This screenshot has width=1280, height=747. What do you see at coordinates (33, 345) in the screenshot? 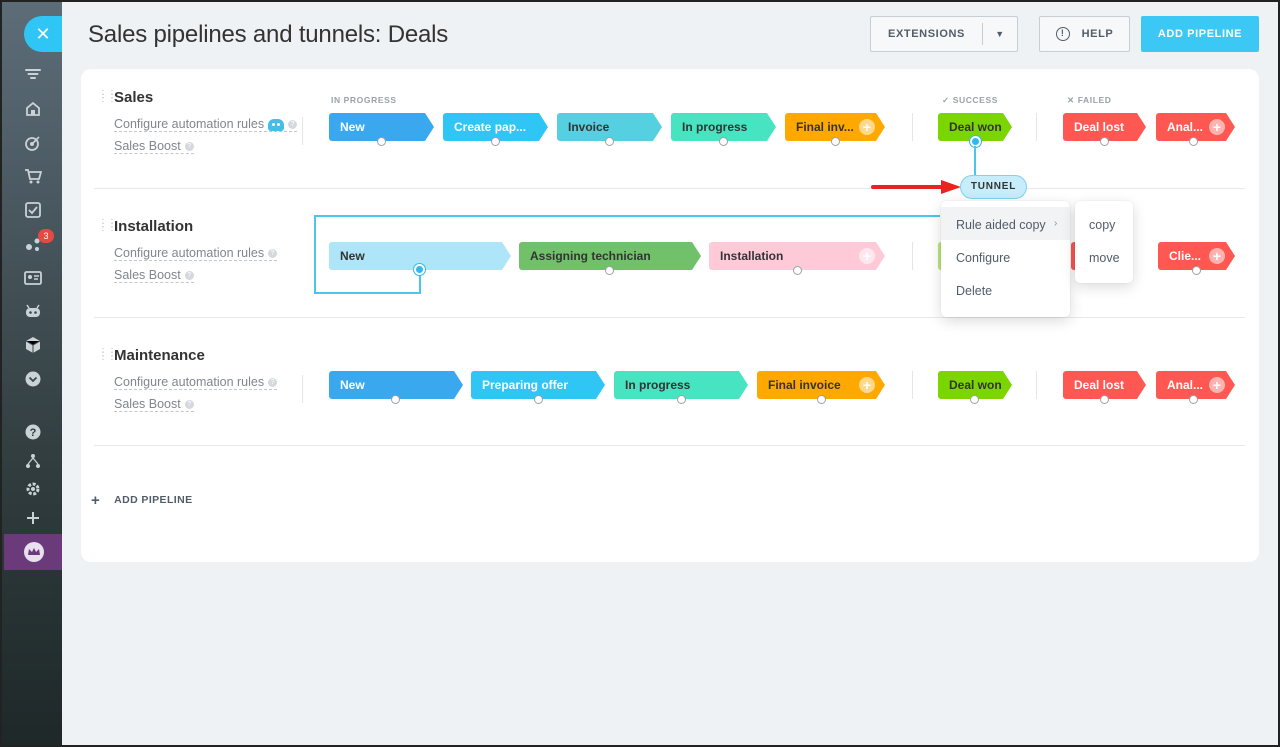
I see `box-icon` at bounding box center [33, 345].